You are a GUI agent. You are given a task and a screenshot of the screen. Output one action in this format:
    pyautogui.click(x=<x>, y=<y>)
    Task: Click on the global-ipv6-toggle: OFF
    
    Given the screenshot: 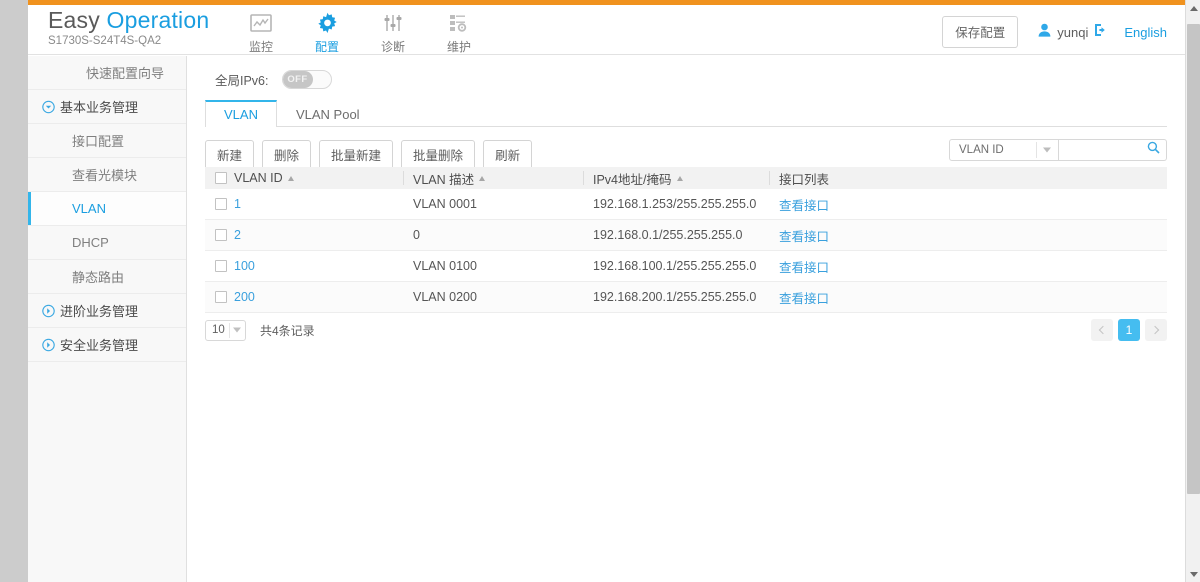 What is the action you would take?
    pyautogui.click(x=306, y=79)
    